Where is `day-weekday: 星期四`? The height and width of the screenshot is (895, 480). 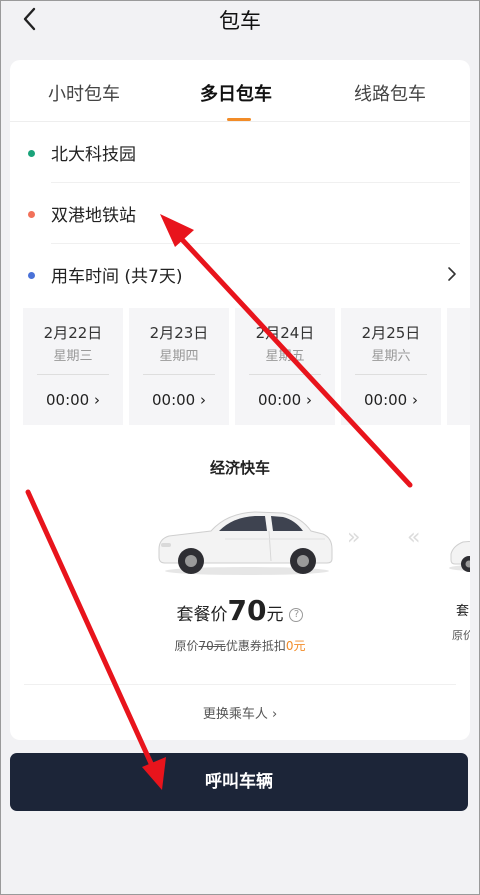 day-weekday: 星期四 is located at coordinates (179, 356).